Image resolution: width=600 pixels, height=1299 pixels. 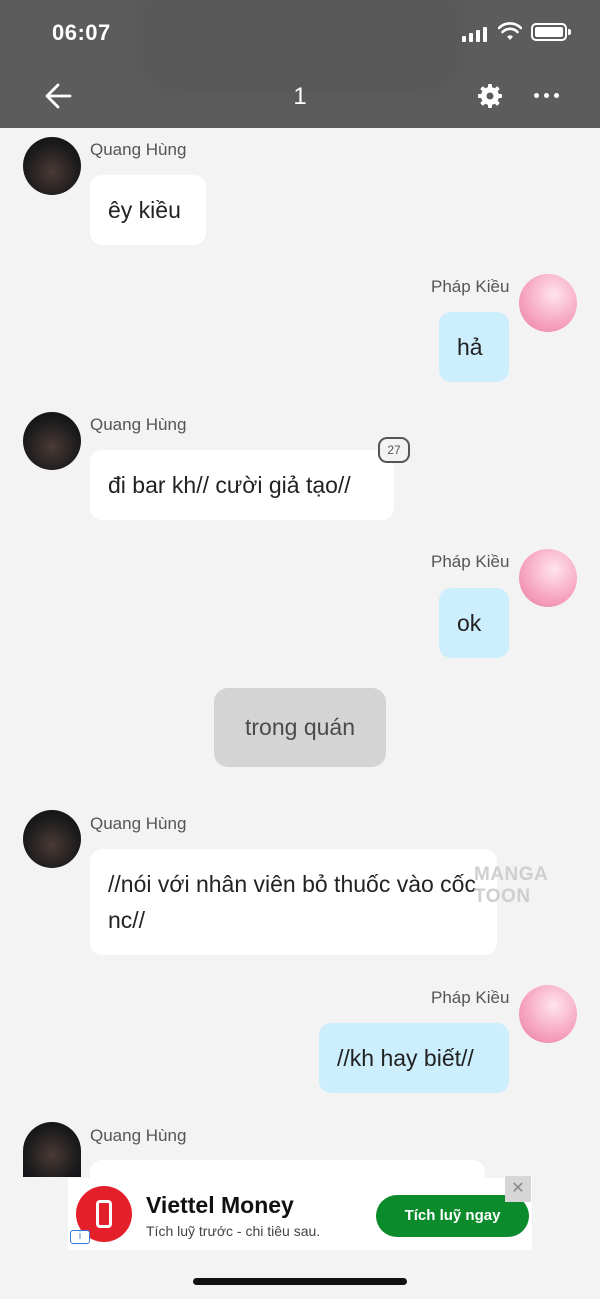 I want to click on notch-area, so click(x=300, y=47).